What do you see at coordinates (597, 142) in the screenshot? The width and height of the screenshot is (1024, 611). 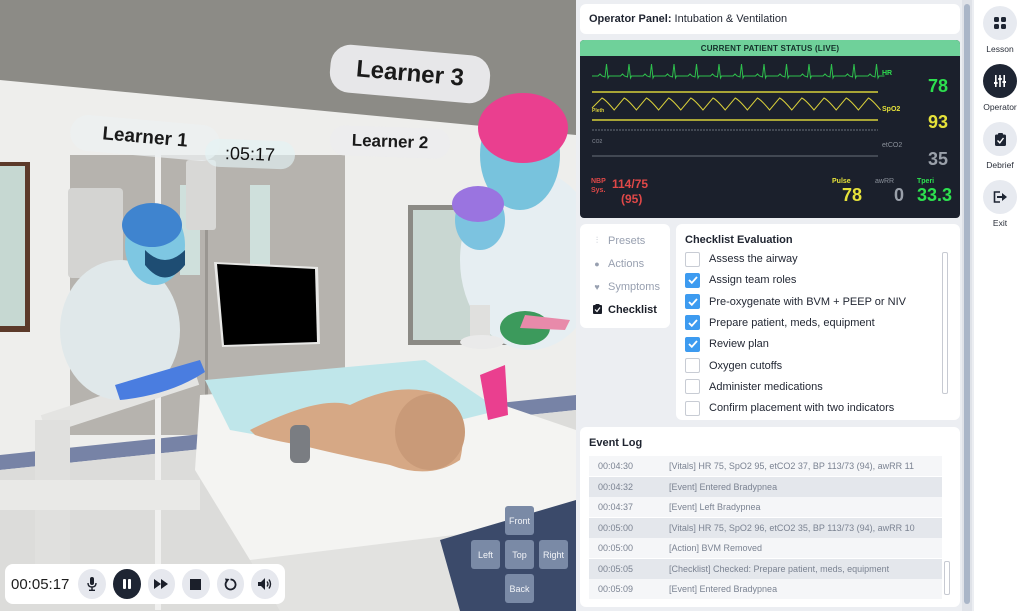 I see `co2-label: CO2` at bounding box center [597, 142].